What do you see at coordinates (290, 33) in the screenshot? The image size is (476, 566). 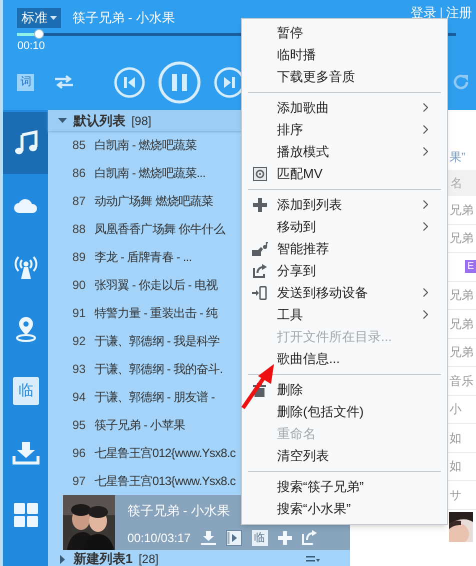 I see `menu-item: 暂停` at bounding box center [290, 33].